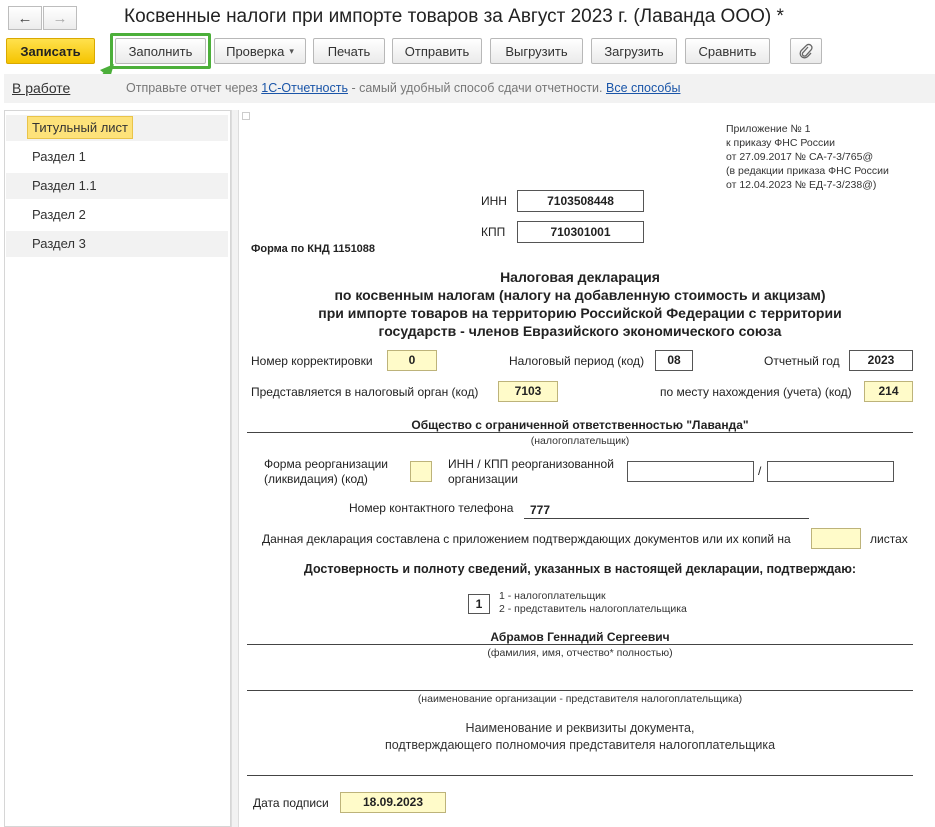  What do you see at coordinates (889, 539) in the screenshot?
I see `docs-suffix: листах` at bounding box center [889, 539].